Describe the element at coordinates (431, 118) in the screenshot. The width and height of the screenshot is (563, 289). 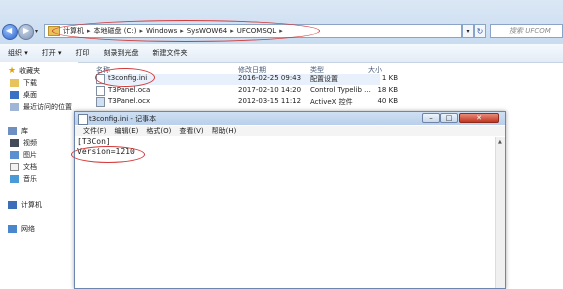
I see `minimize-button: –` at that location.